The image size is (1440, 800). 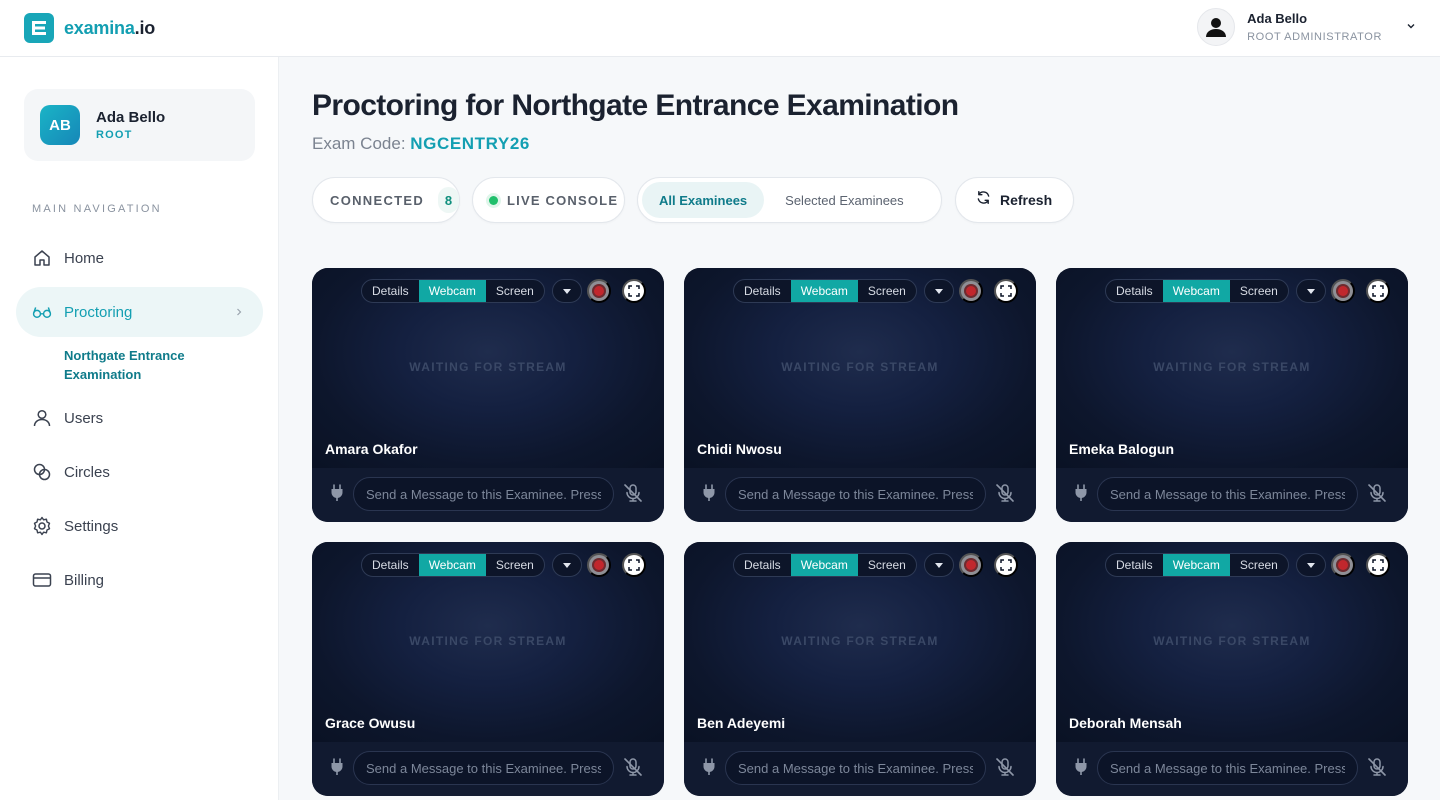 I want to click on refresh-icon, so click(x=983, y=200).